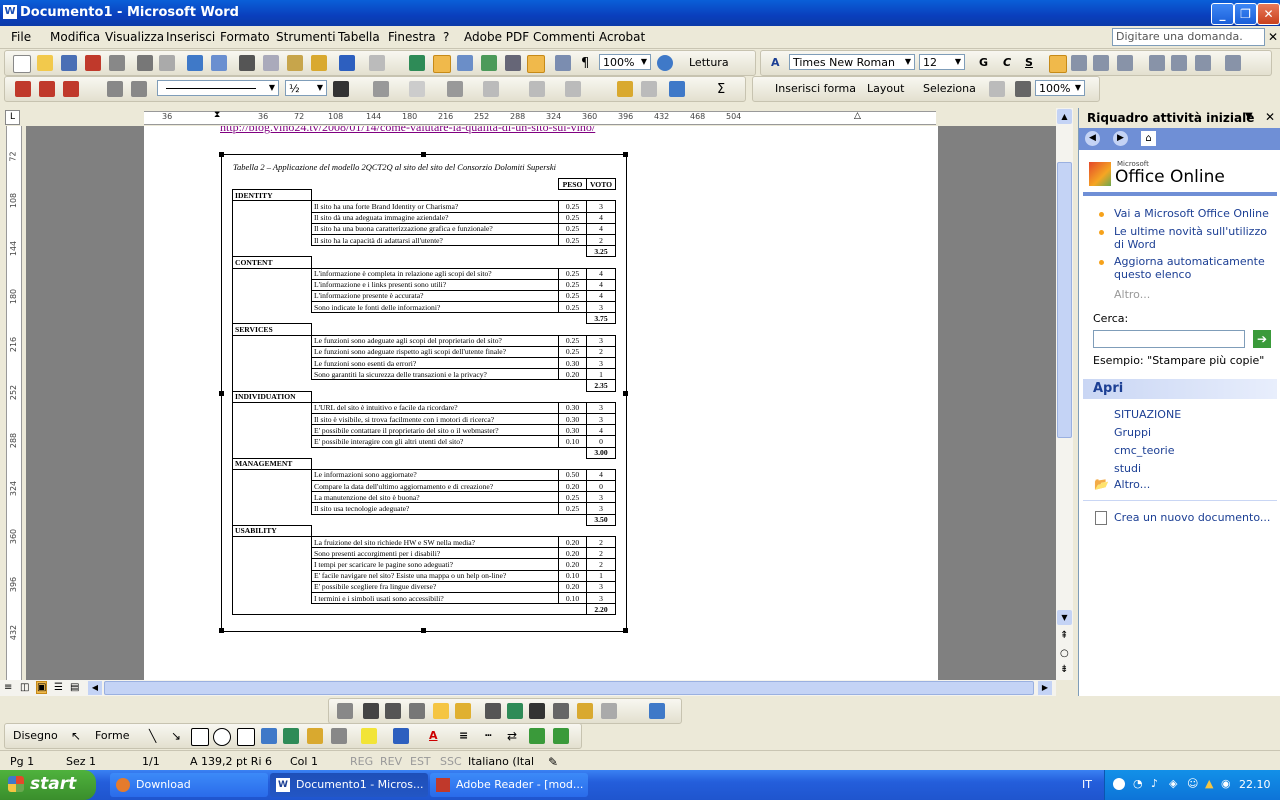 Image resolution: width=1280 pixels, height=800 pixels. What do you see at coordinates (455, 89) in the screenshot?
I see `insert-table-small-icon` at bounding box center [455, 89].